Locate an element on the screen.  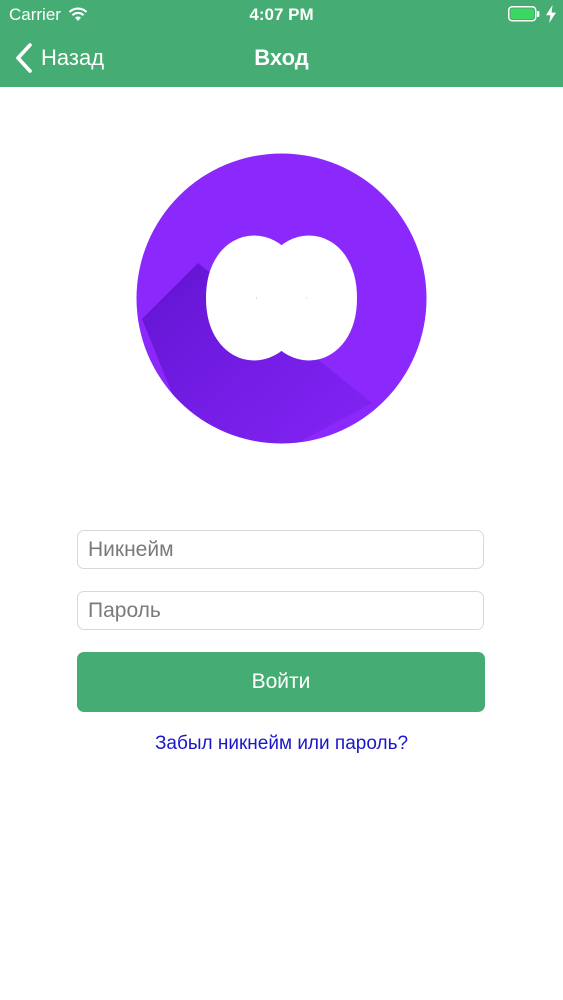
username-input is located at coordinates (280, 549).